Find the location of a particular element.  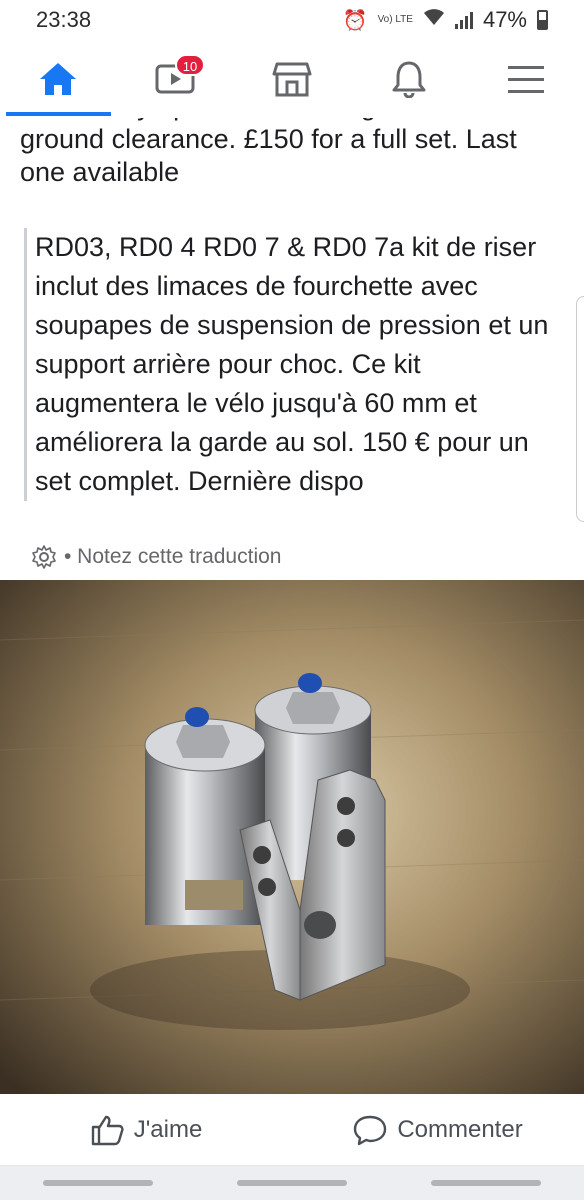

comment-button: Commenter is located at coordinates (438, 1130).